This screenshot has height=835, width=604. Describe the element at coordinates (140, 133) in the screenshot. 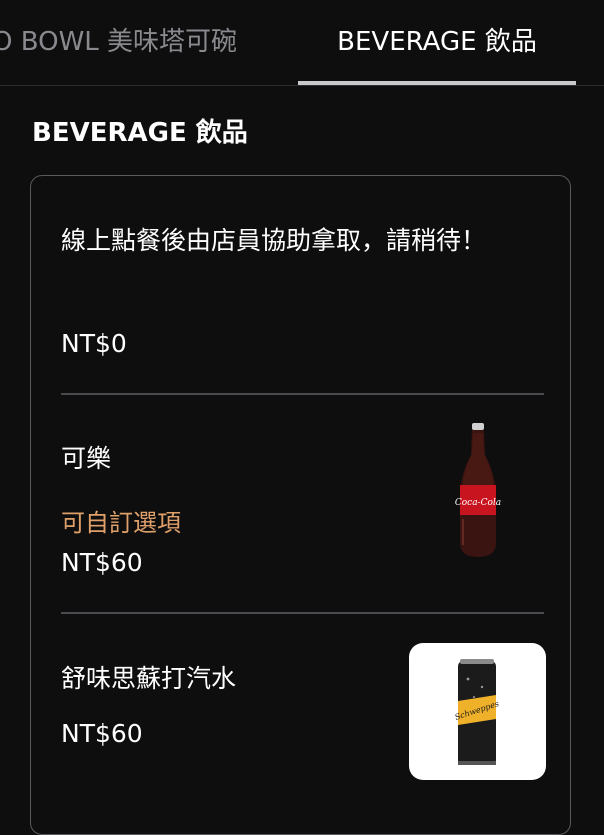

I see `section-title: BEVERAGE 飲品` at that location.